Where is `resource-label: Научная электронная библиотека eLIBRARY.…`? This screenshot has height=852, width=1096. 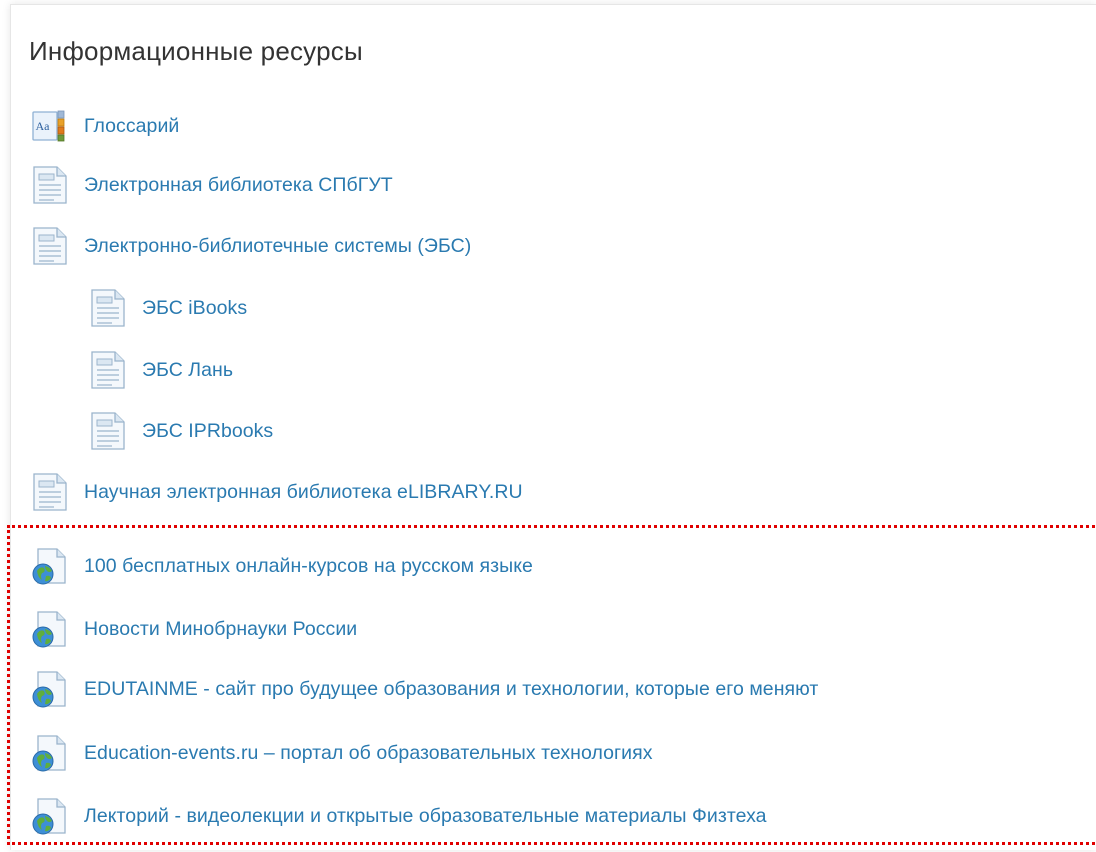 resource-label: Научная электронная библиотека eLIBRARY.… is located at coordinates (303, 491).